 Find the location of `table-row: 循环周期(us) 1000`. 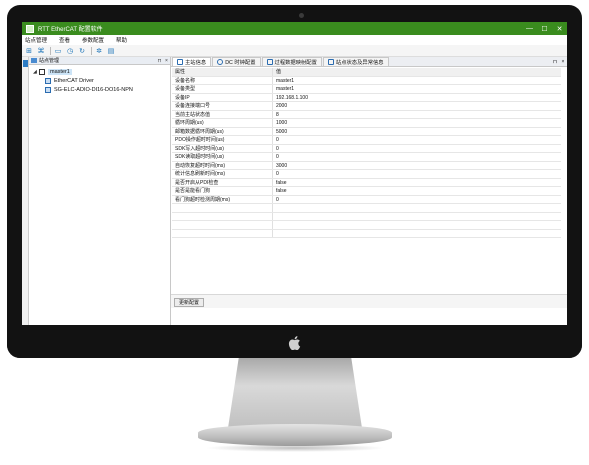

table-row: 循环周期(us) 1000 is located at coordinates (366, 123).